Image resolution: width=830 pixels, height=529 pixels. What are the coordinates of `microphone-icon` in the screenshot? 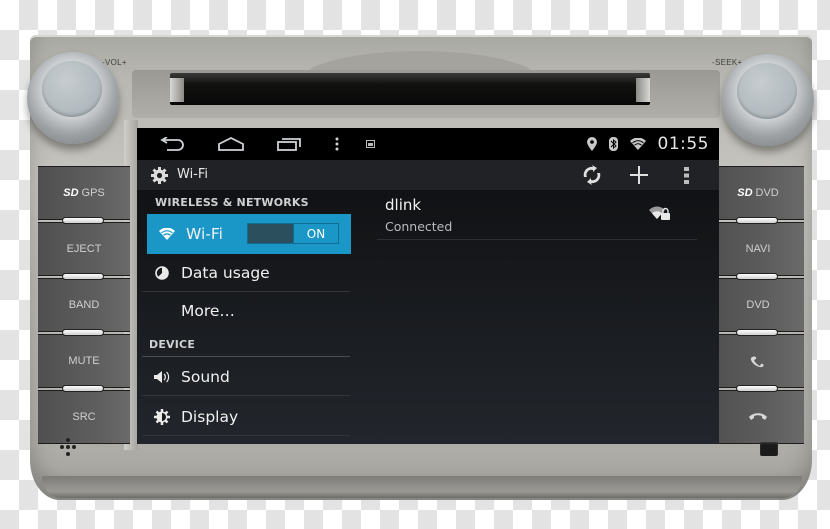 It's located at (68, 448).